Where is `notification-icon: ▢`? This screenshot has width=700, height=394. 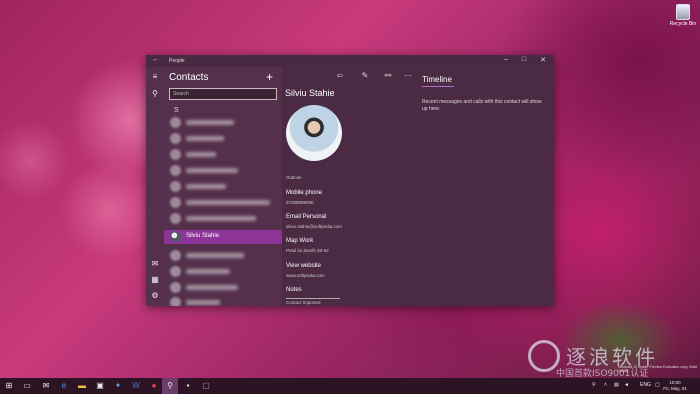
notification-icon: ▢ is located at coordinates (657, 385).